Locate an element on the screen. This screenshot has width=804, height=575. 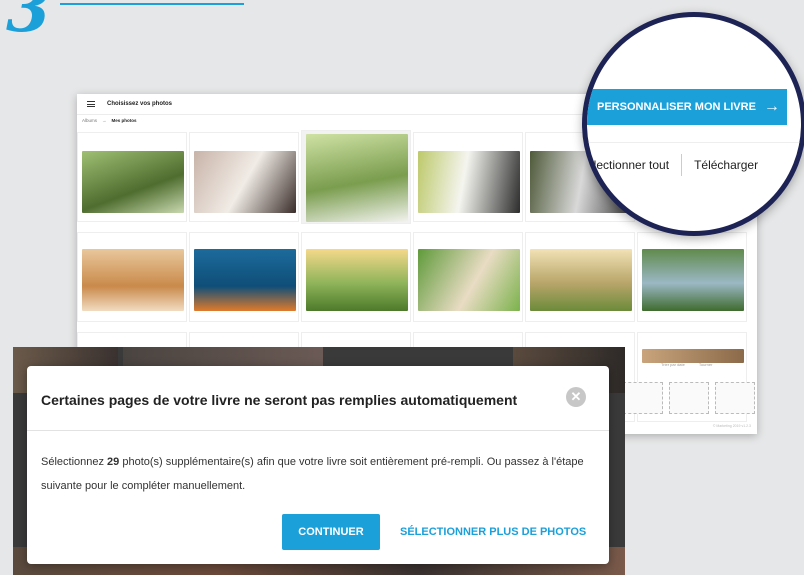
breadcrumb: Albums → Mes photos is located at coordinates (109, 120).